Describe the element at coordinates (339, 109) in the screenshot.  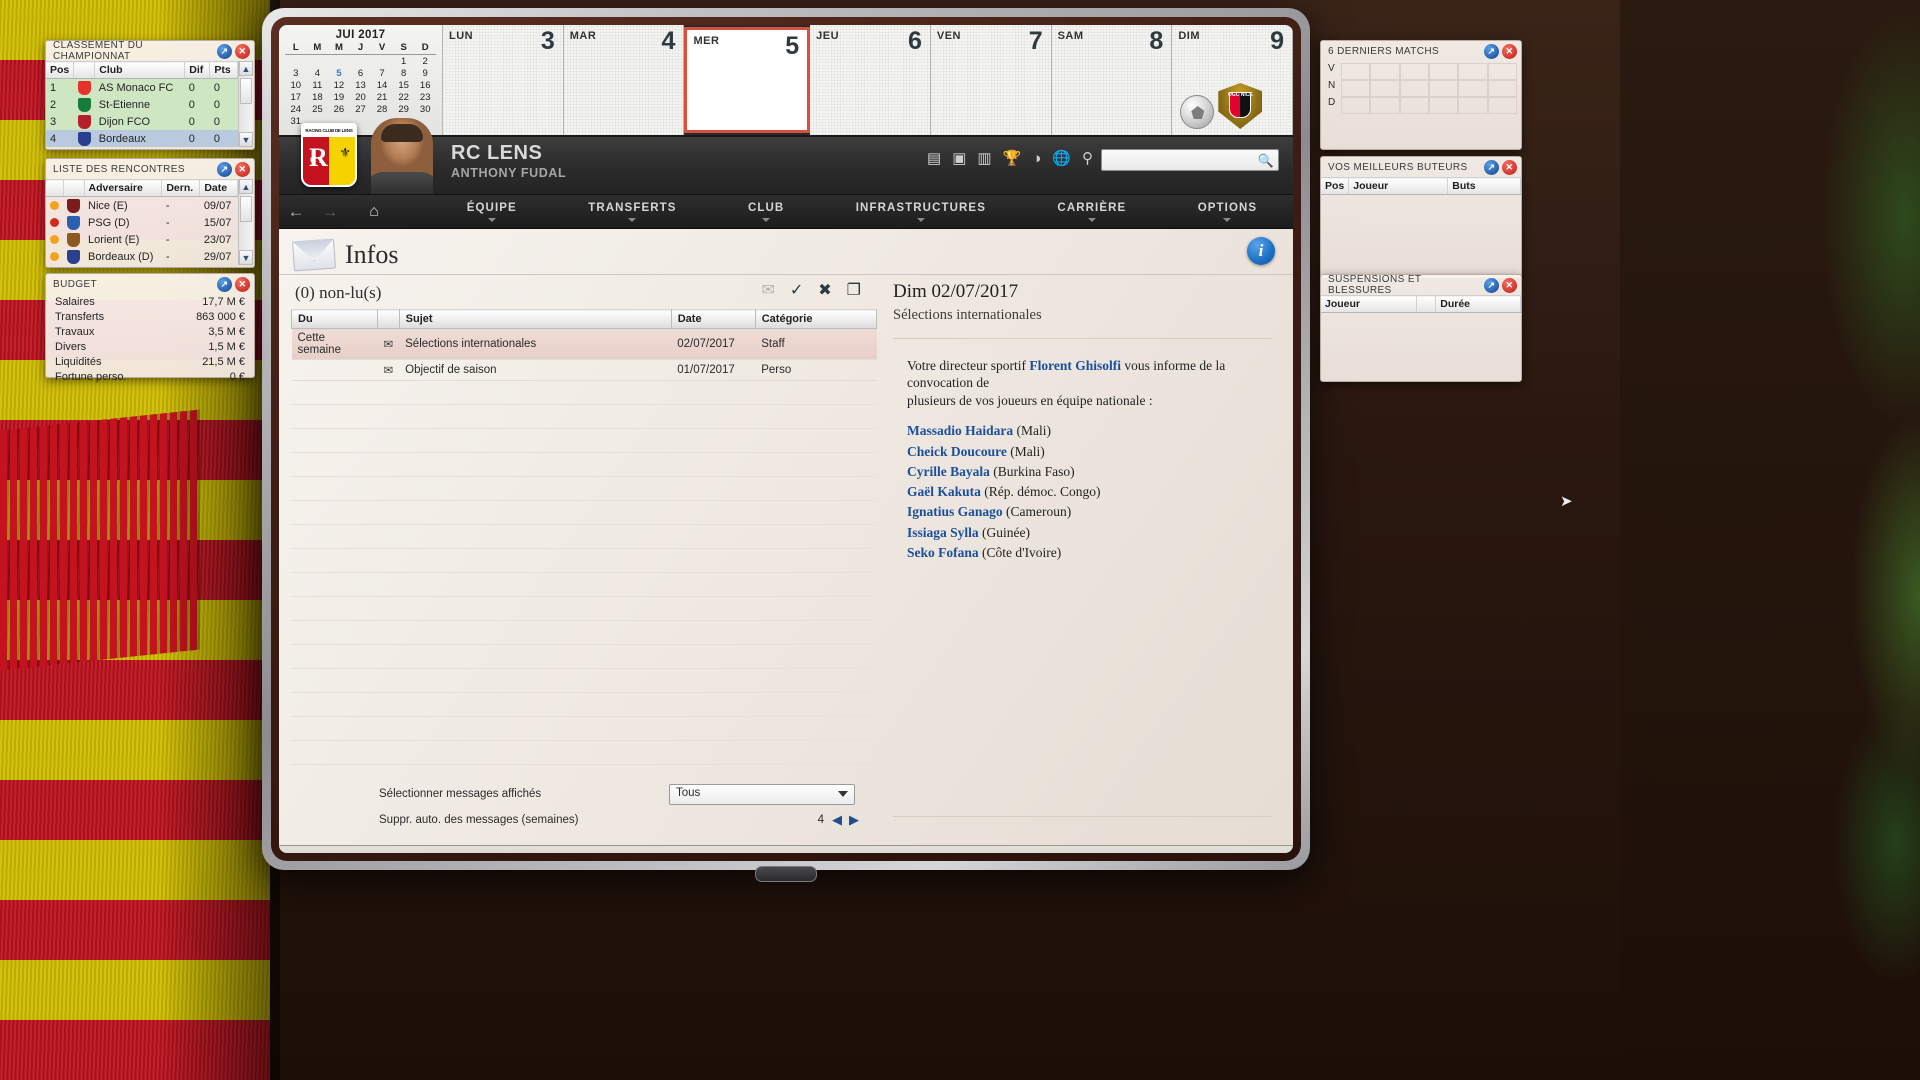
I see `calendar-day-26: 26` at that location.